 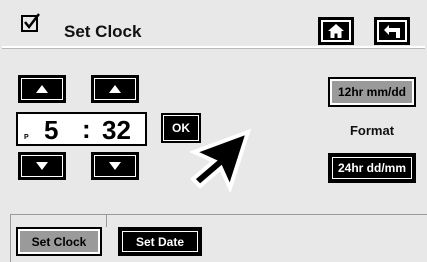 I want to click on time-display: P 5 : 32, so click(x=81, y=129).